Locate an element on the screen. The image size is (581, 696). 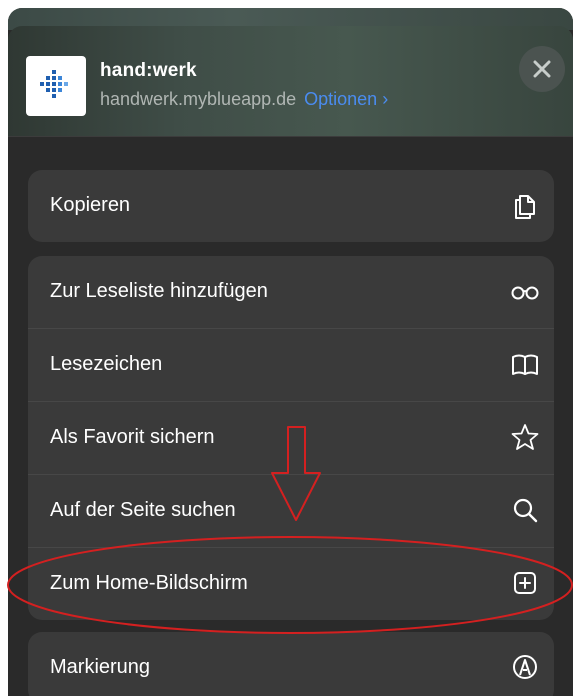
add-square-icon is located at coordinates (525, 583).